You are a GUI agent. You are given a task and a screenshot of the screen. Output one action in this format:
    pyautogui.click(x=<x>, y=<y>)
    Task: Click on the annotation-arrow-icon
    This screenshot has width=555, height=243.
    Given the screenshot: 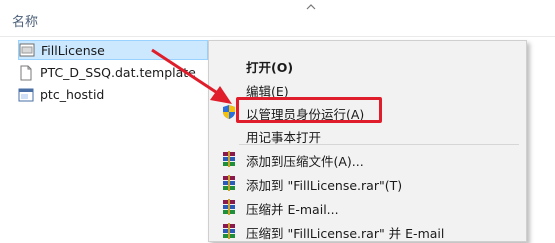 What is the action you would take?
    pyautogui.click(x=191, y=76)
    